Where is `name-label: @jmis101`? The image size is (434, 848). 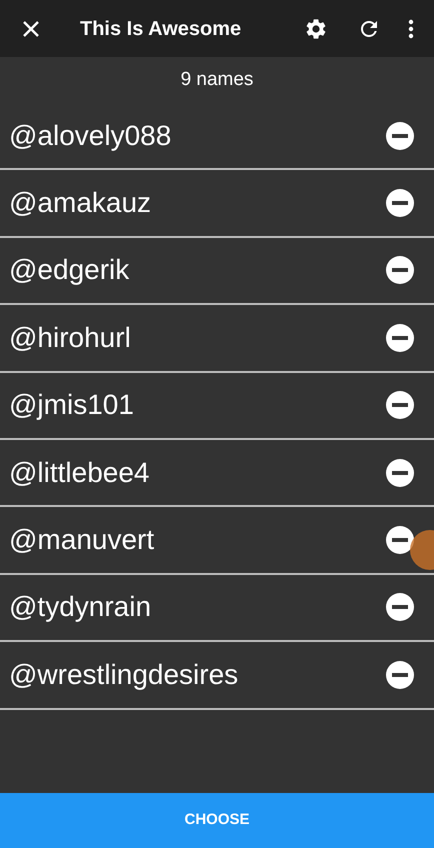
name-label: @jmis101 is located at coordinates (72, 405).